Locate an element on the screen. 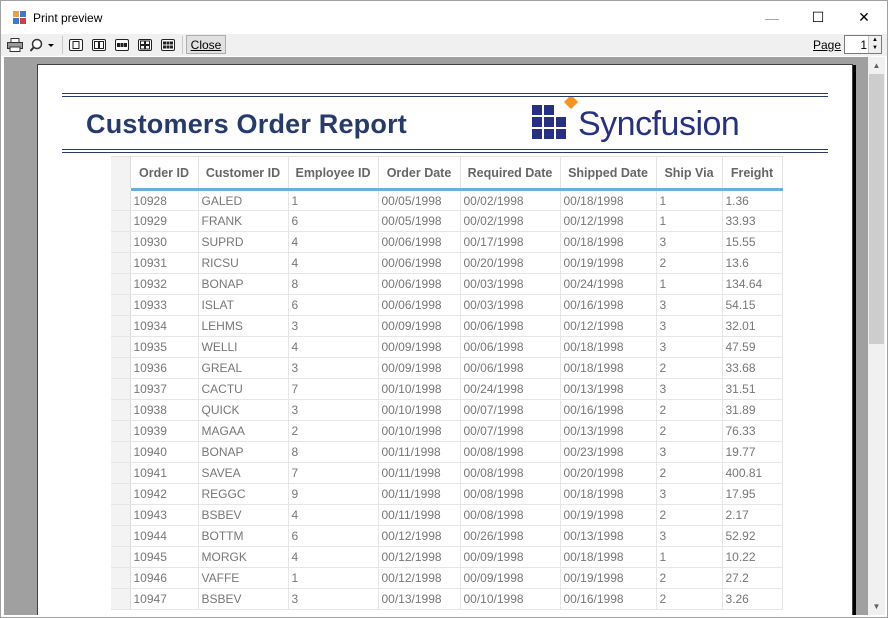 This screenshot has width=888, height=618. spinner-down-icon: ▼ is located at coordinates (875, 48).